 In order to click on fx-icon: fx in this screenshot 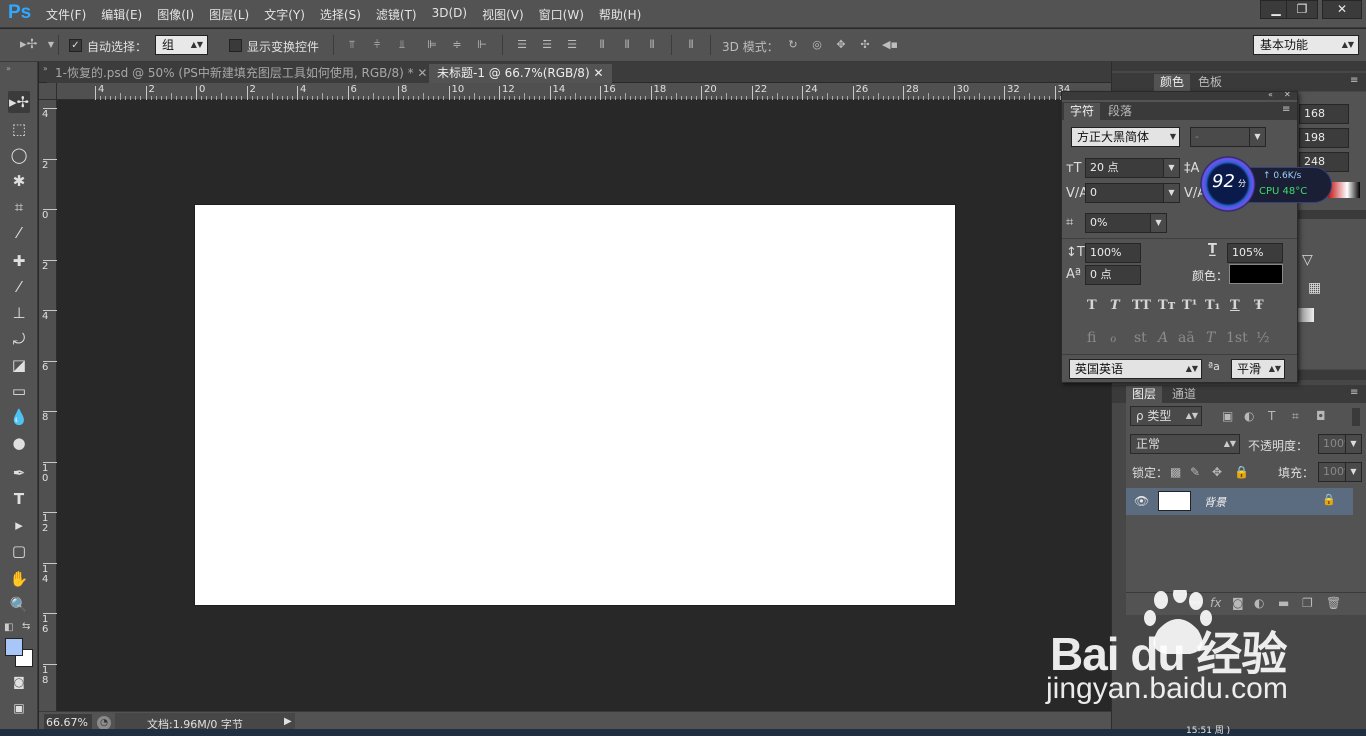, I will do `click(1215, 603)`.